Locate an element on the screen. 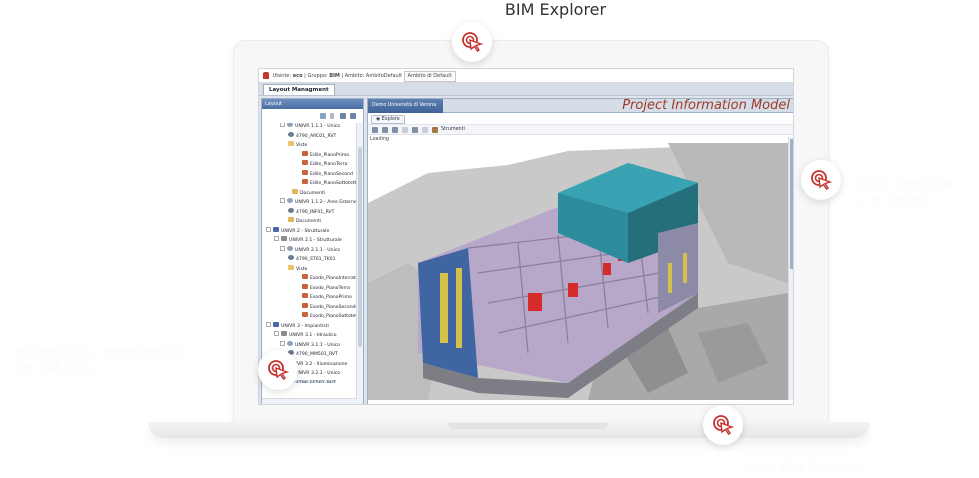 The width and height of the screenshot is (979, 478). tab-demo-univr: Demo Università di Verona is located at coordinates (405, 106).